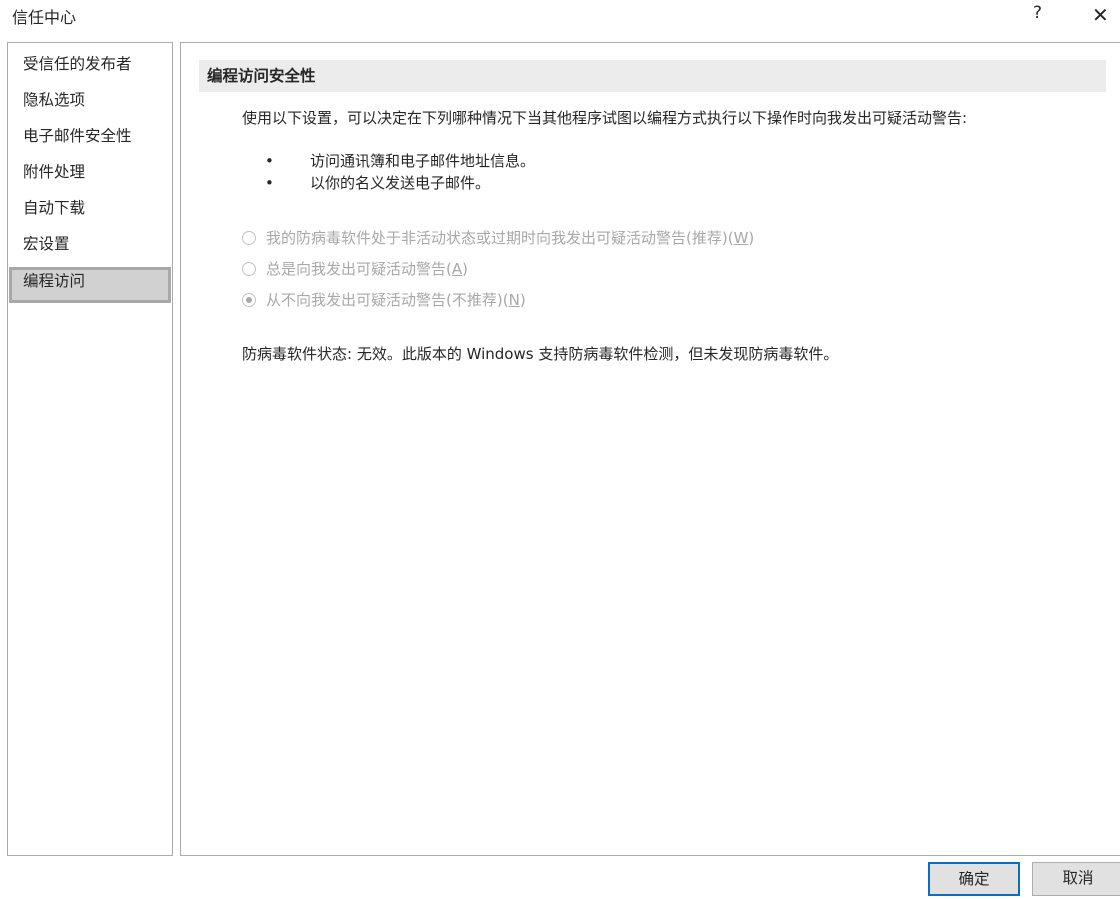 This screenshot has width=1120, height=899. I want to click on window-title: 信任中心, so click(44, 17).